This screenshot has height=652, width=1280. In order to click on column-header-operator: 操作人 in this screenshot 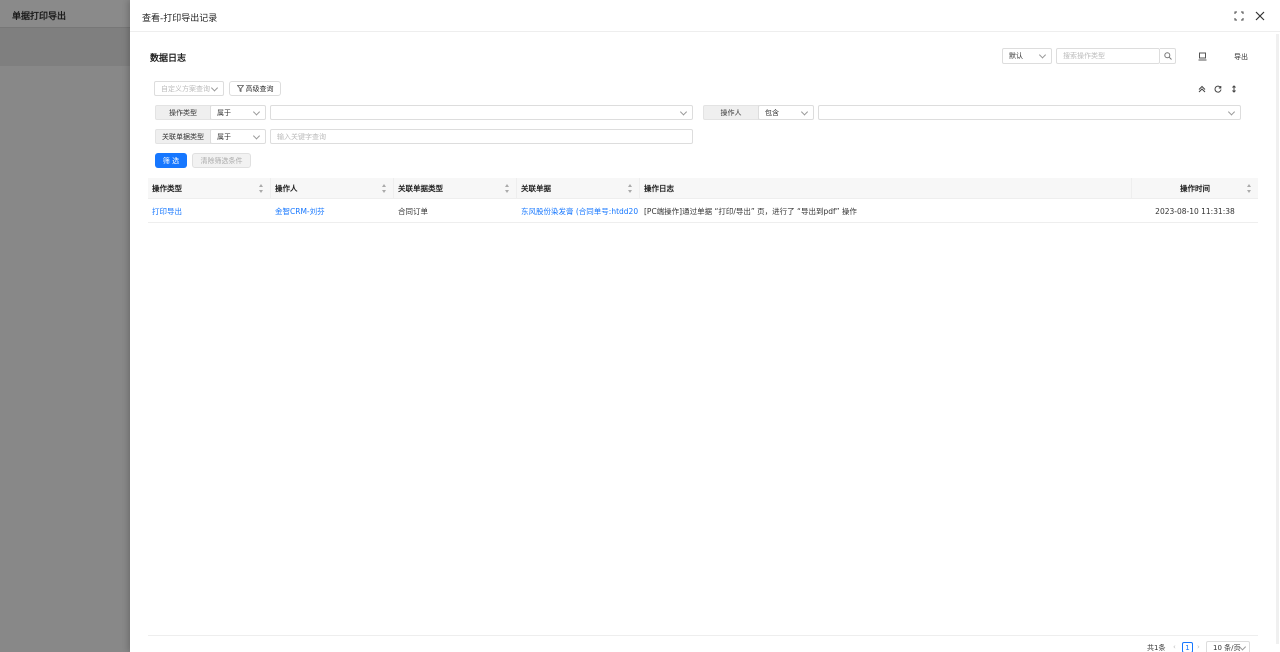, I will do `click(332, 188)`.